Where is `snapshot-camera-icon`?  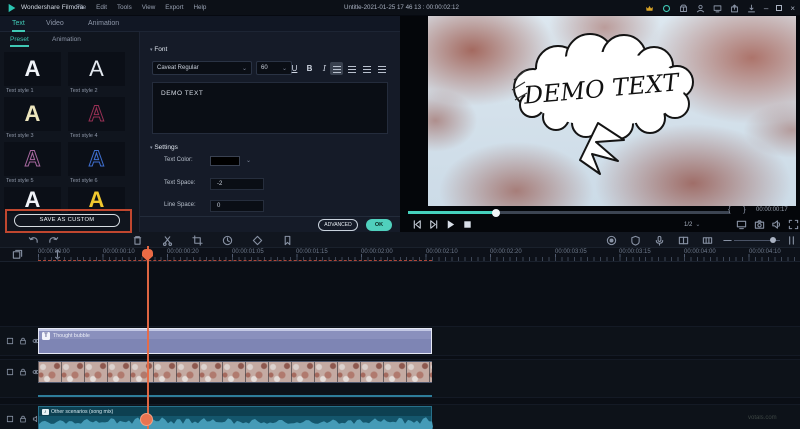
snapshot-camera-icon is located at coordinates (759, 224).